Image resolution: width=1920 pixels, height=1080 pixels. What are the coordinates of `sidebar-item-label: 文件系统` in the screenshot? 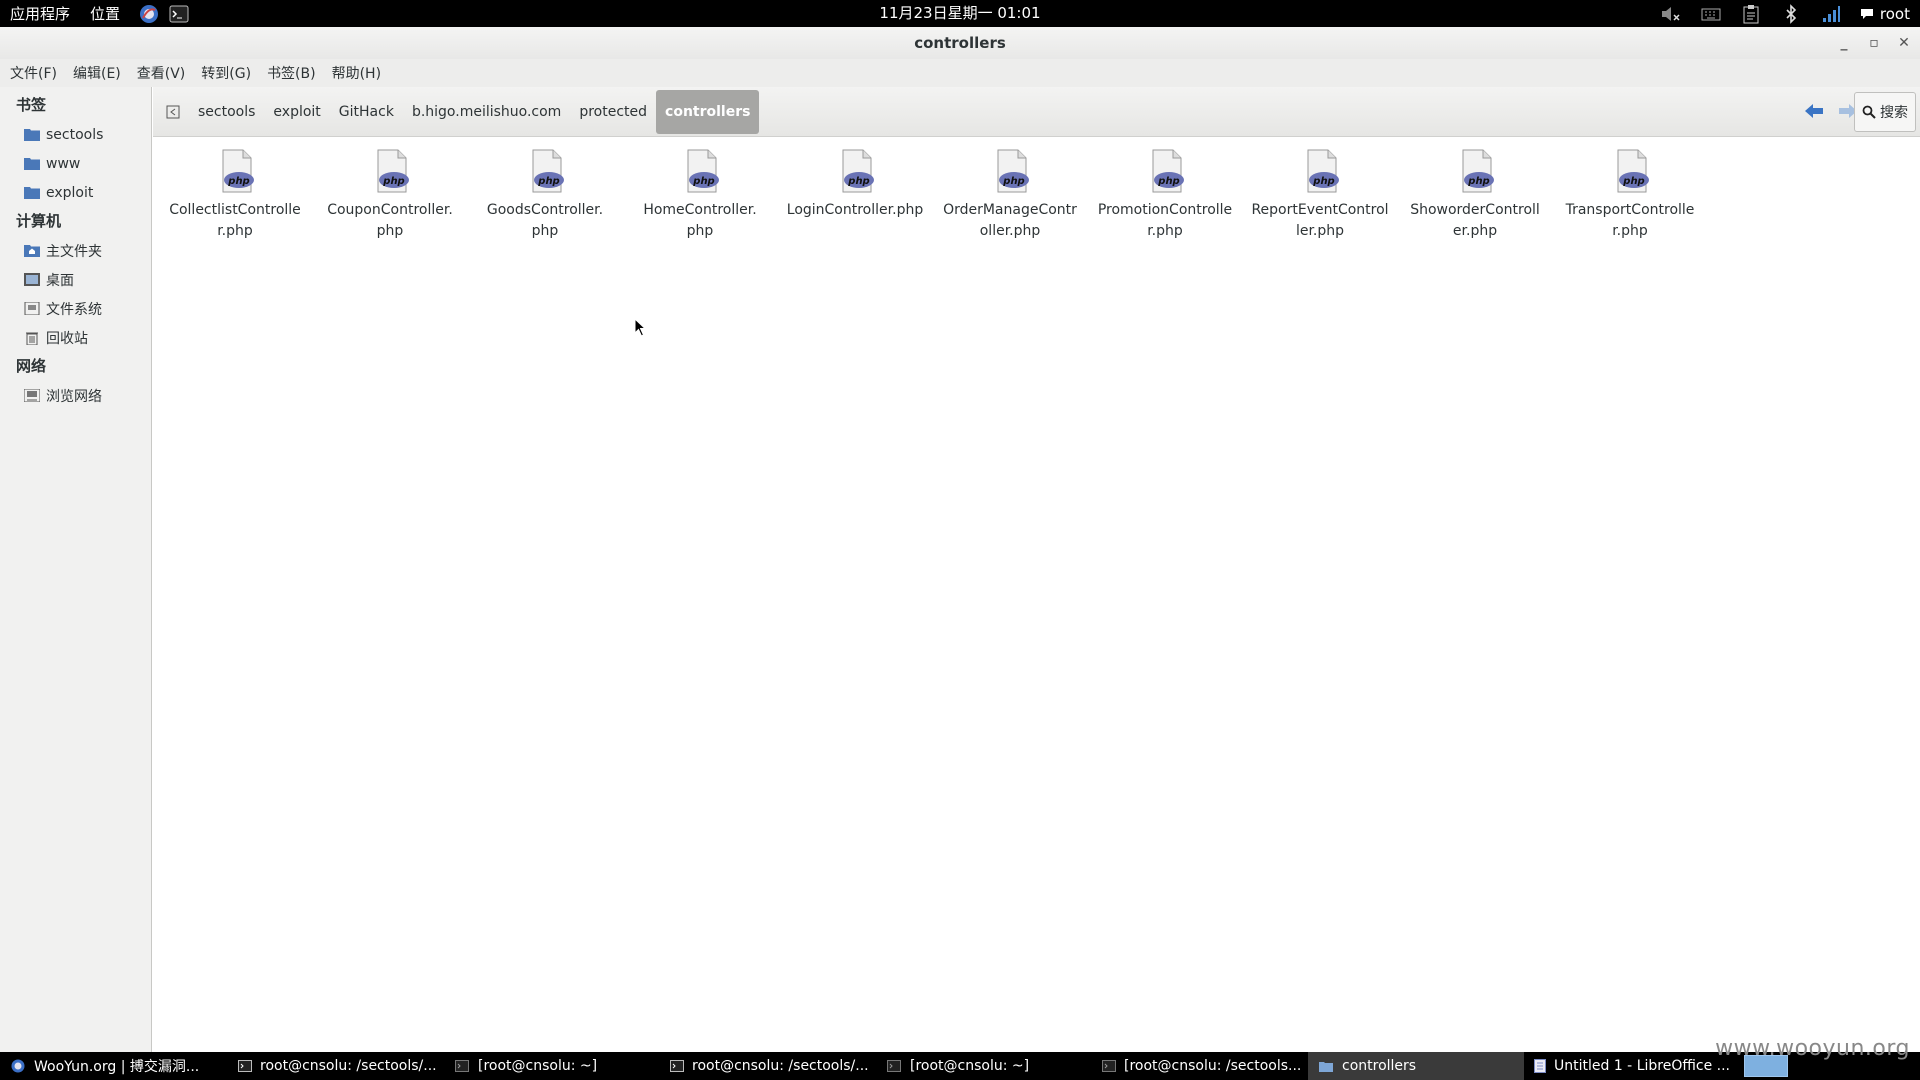 It's located at (74, 309).